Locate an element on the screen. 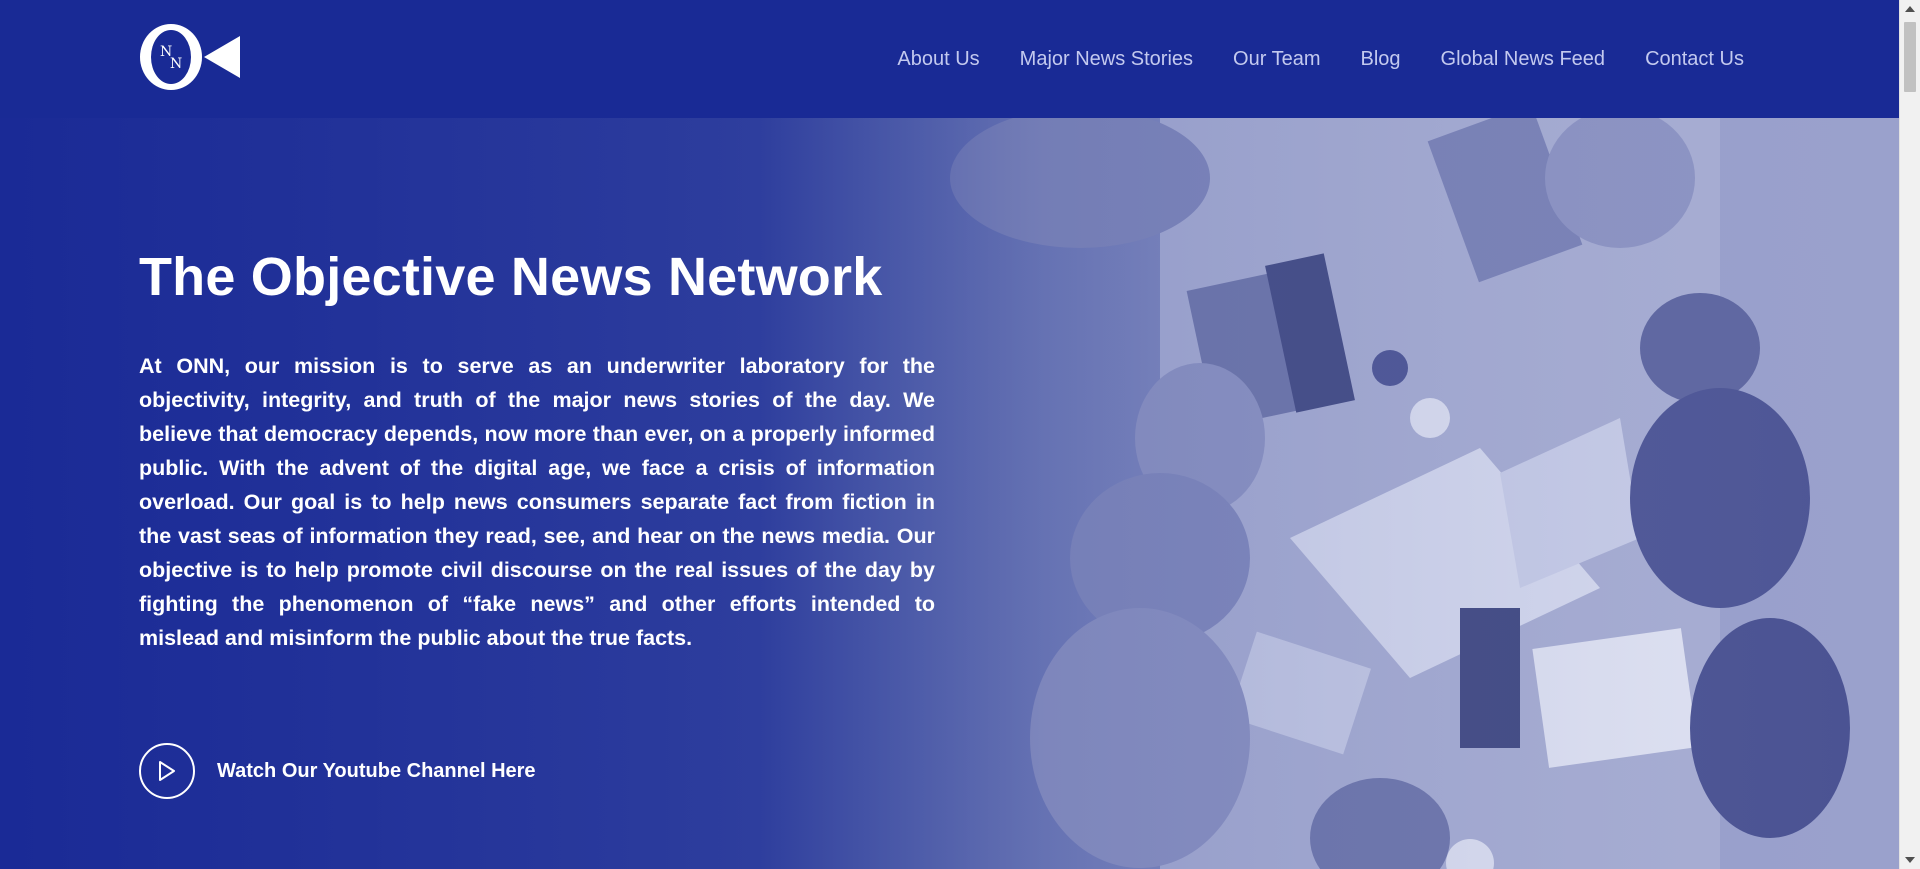  hero-title: The Objective News Network is located at coordinates (511, 277).